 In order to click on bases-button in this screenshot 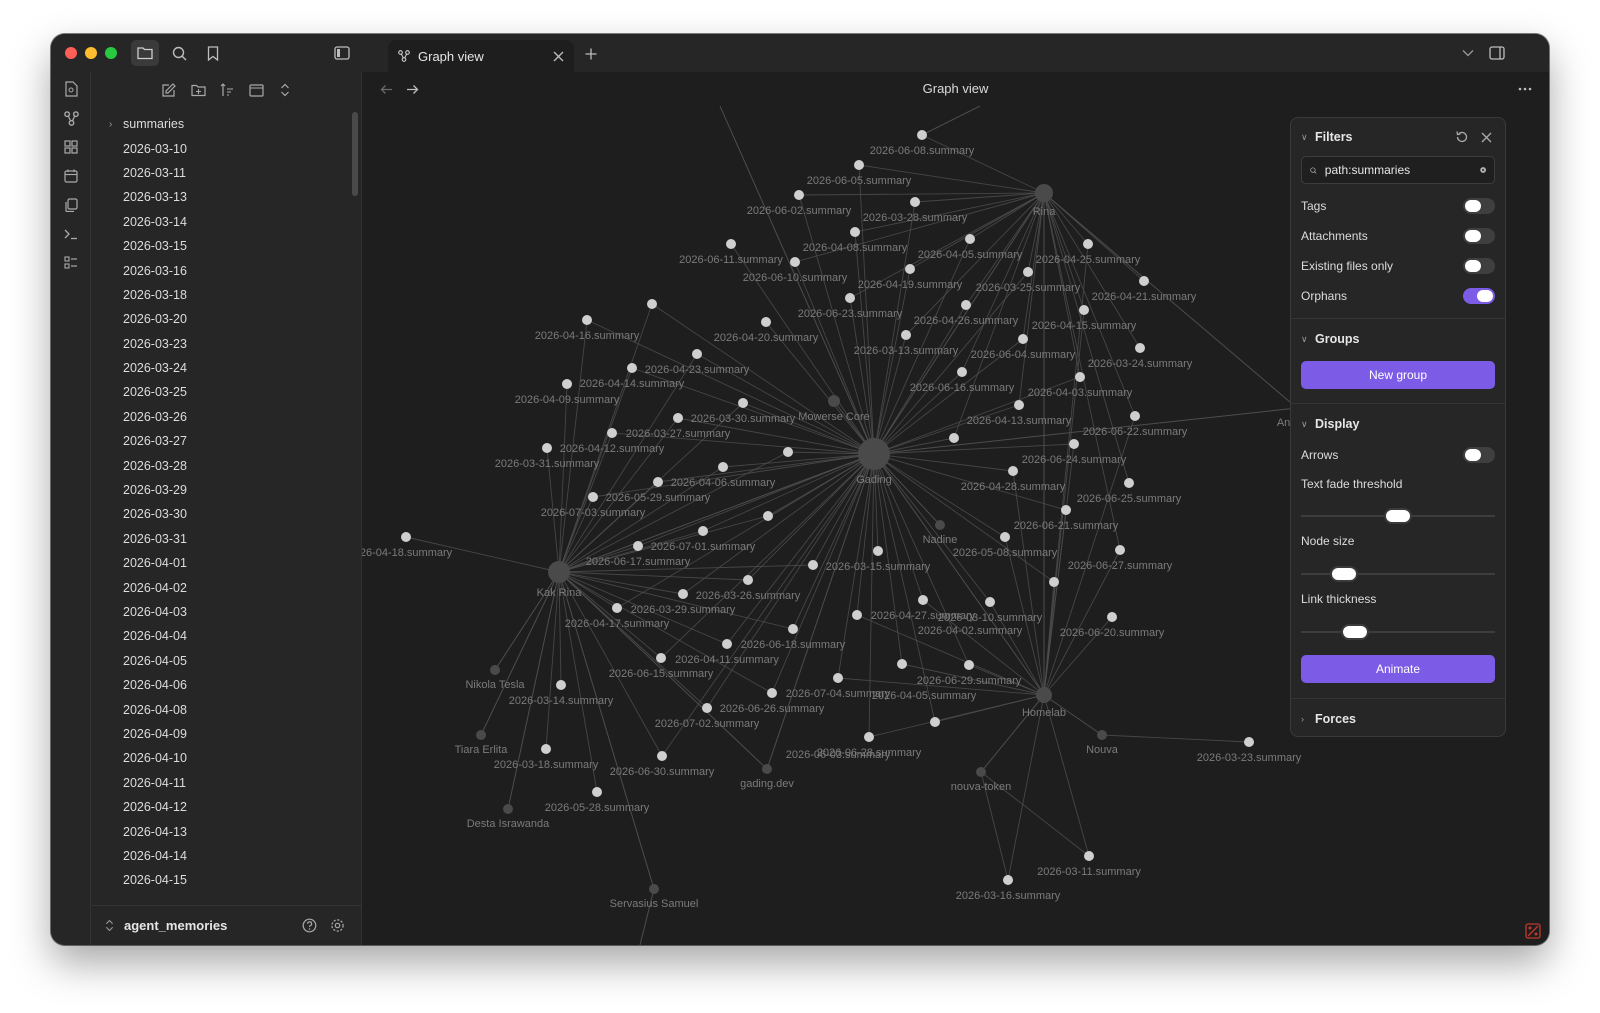, I will do `click(71, 263)`.